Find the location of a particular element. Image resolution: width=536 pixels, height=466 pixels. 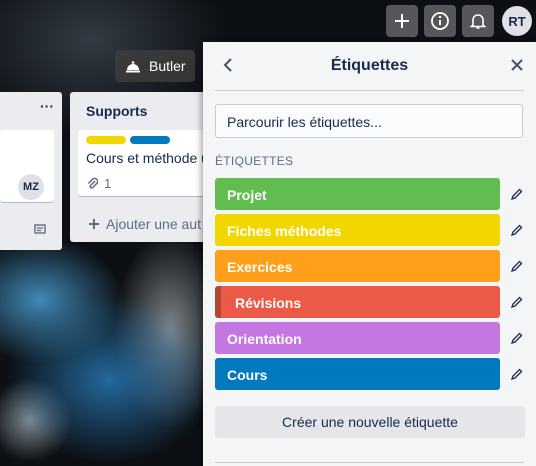

header-actions: RT is located at coordinates (461, 21).